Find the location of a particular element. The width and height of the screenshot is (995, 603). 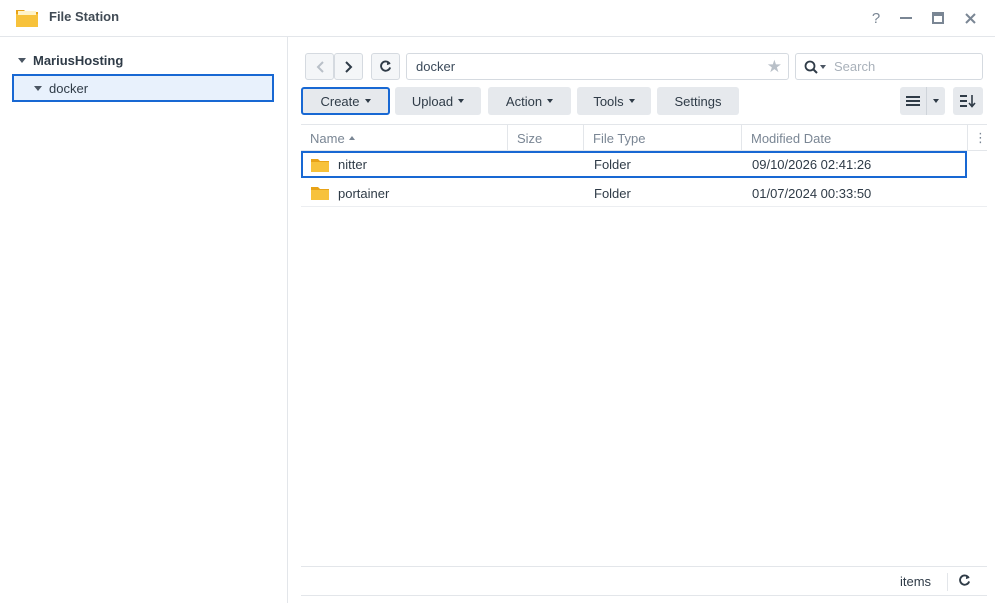

refresh-button is located at coordinates (385, 66).